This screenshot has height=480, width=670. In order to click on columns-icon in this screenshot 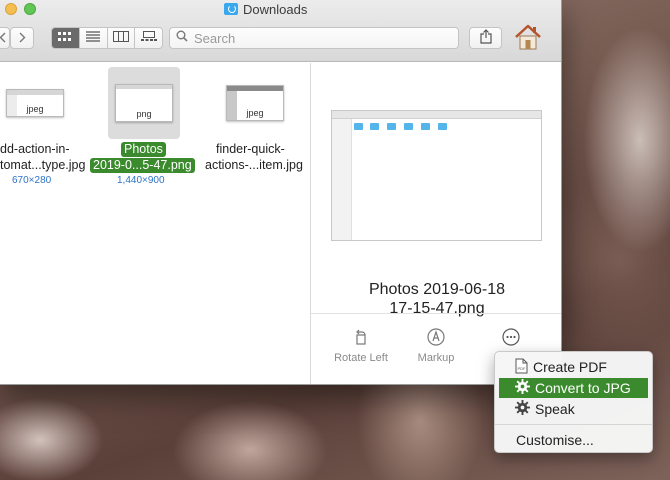, I will do `click(120, 38)`.